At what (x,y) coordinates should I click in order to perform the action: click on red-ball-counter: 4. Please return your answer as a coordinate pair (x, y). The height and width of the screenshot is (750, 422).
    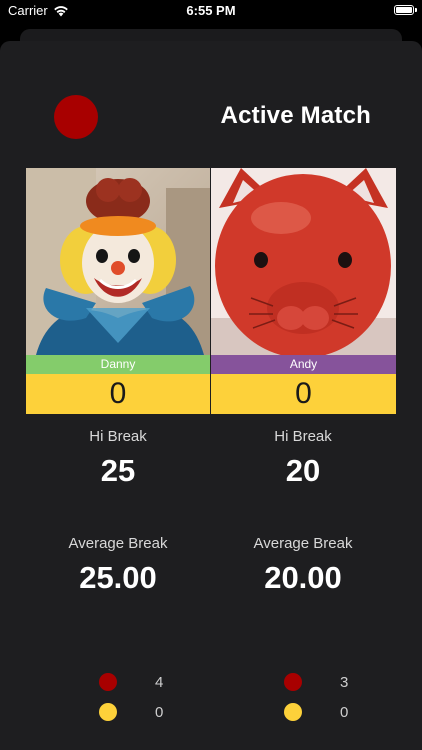
    Looking at the image, I should click on (131, 682).